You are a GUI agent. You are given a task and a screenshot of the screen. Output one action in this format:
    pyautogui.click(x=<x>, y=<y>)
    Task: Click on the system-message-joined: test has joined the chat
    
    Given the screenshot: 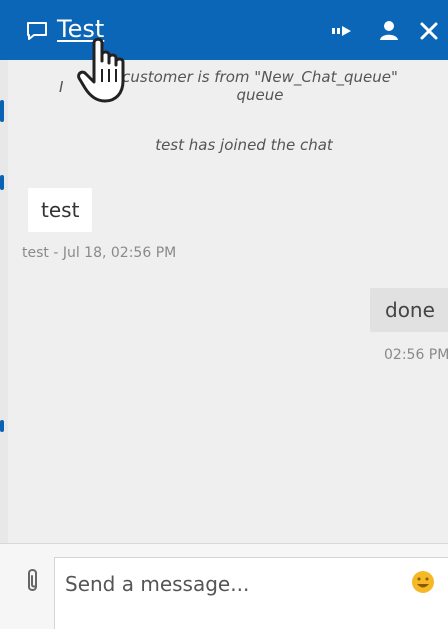 What is the action you would take?
    pyautogui.click(x=244, y=145)
    